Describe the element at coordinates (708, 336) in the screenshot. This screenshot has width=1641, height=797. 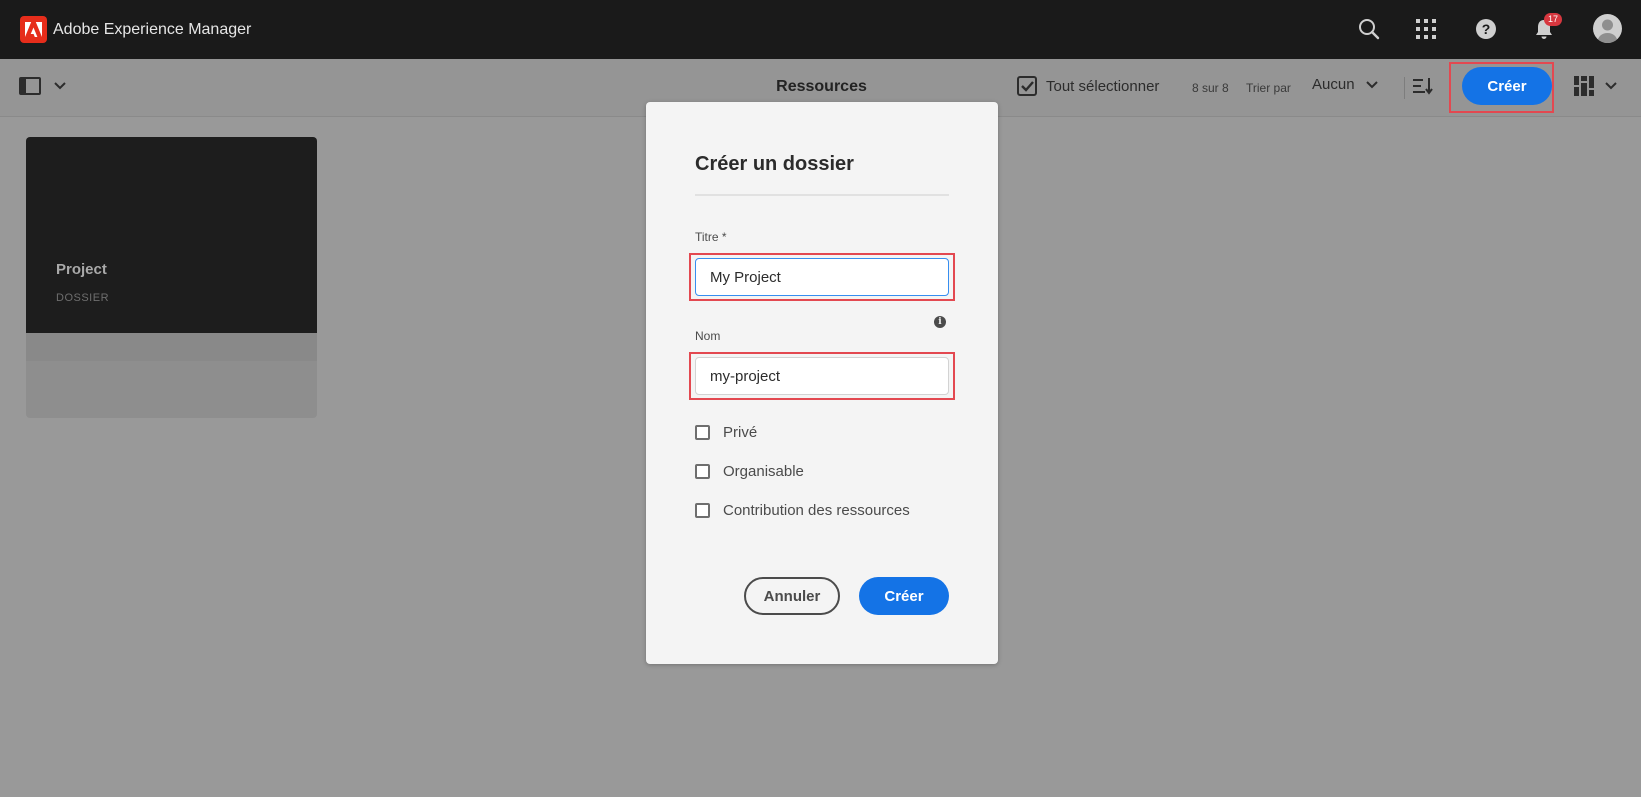
I see `name-field-label: Nom` at that location.